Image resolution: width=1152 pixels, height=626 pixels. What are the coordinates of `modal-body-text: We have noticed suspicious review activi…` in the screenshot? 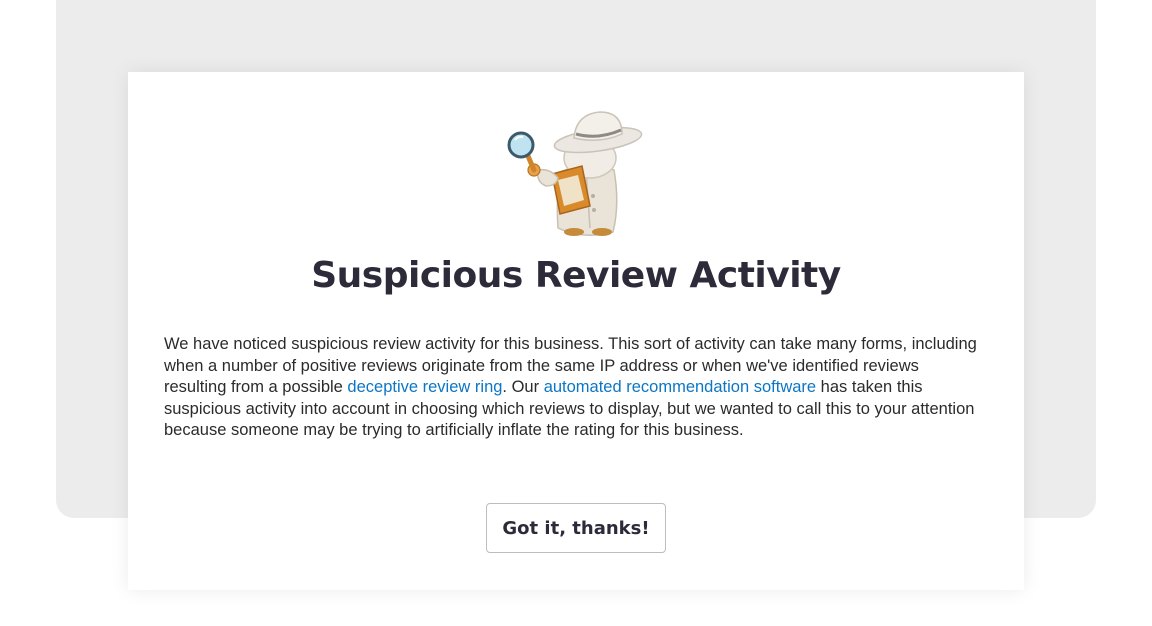 It's located at (574, 388).